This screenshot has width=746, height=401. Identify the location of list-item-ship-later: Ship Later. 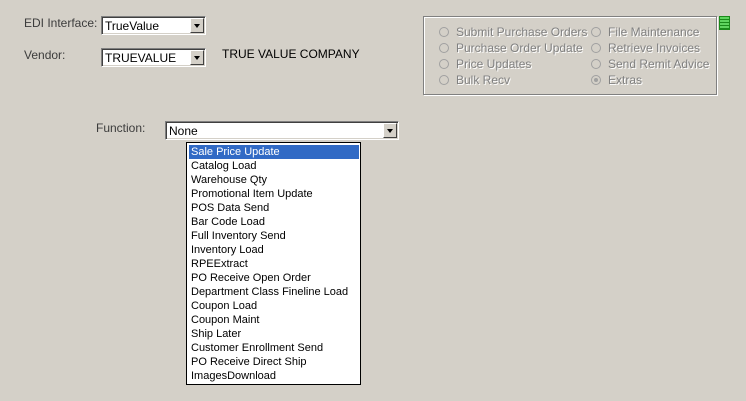
(274, 334).